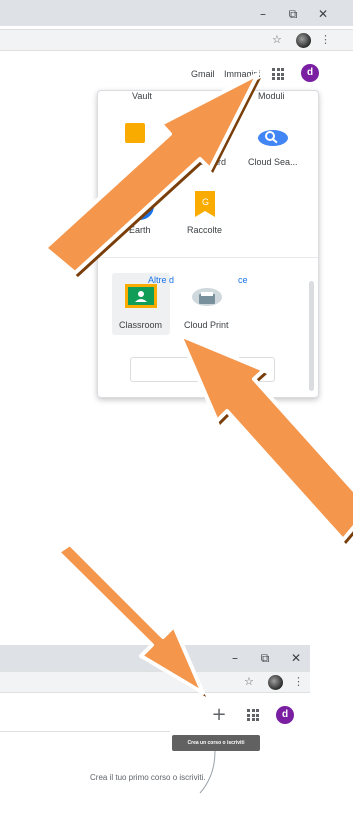 The height and width of the screenshot is (814, 353). Describe the element at coordinates (140, 206) in the screenshot. I see `earth-icon` at that location.